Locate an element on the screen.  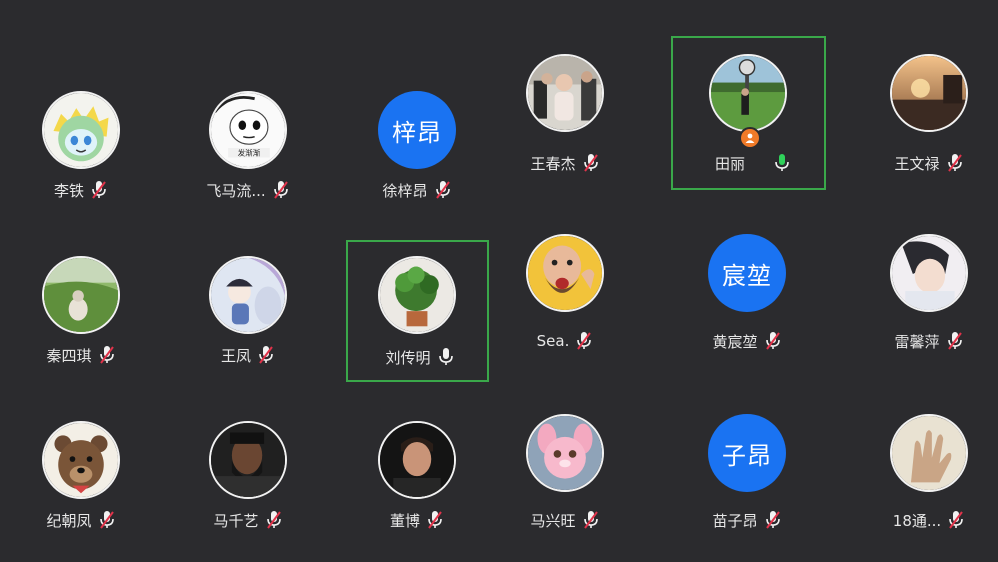
participant-tile: 雷馨萍 is located at coordinates (926, 276).